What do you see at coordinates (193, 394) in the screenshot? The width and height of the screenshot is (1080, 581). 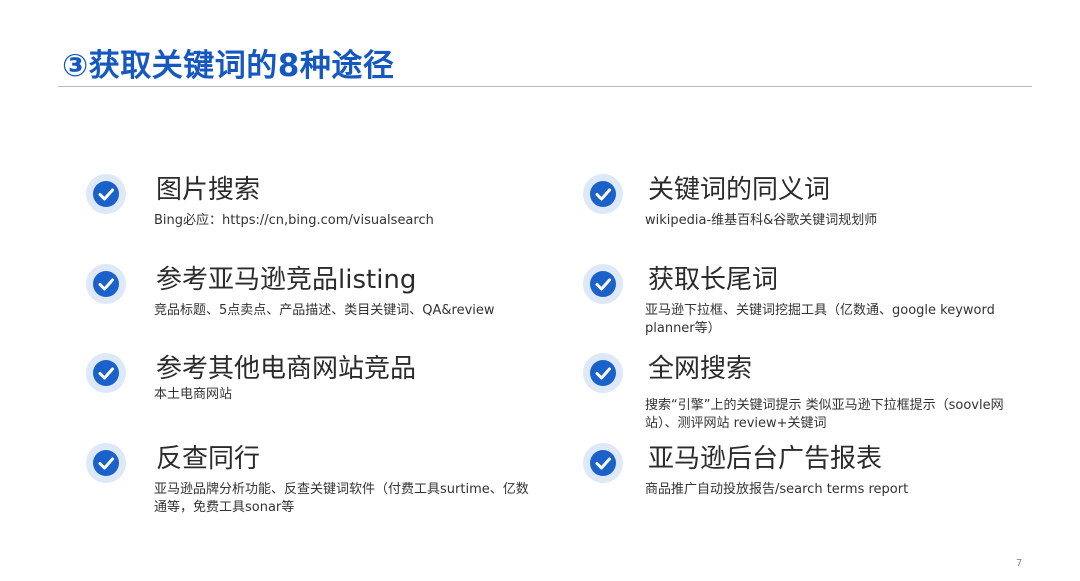 I see `item-description: 本土电商网站` at bounding box center [193, 394].